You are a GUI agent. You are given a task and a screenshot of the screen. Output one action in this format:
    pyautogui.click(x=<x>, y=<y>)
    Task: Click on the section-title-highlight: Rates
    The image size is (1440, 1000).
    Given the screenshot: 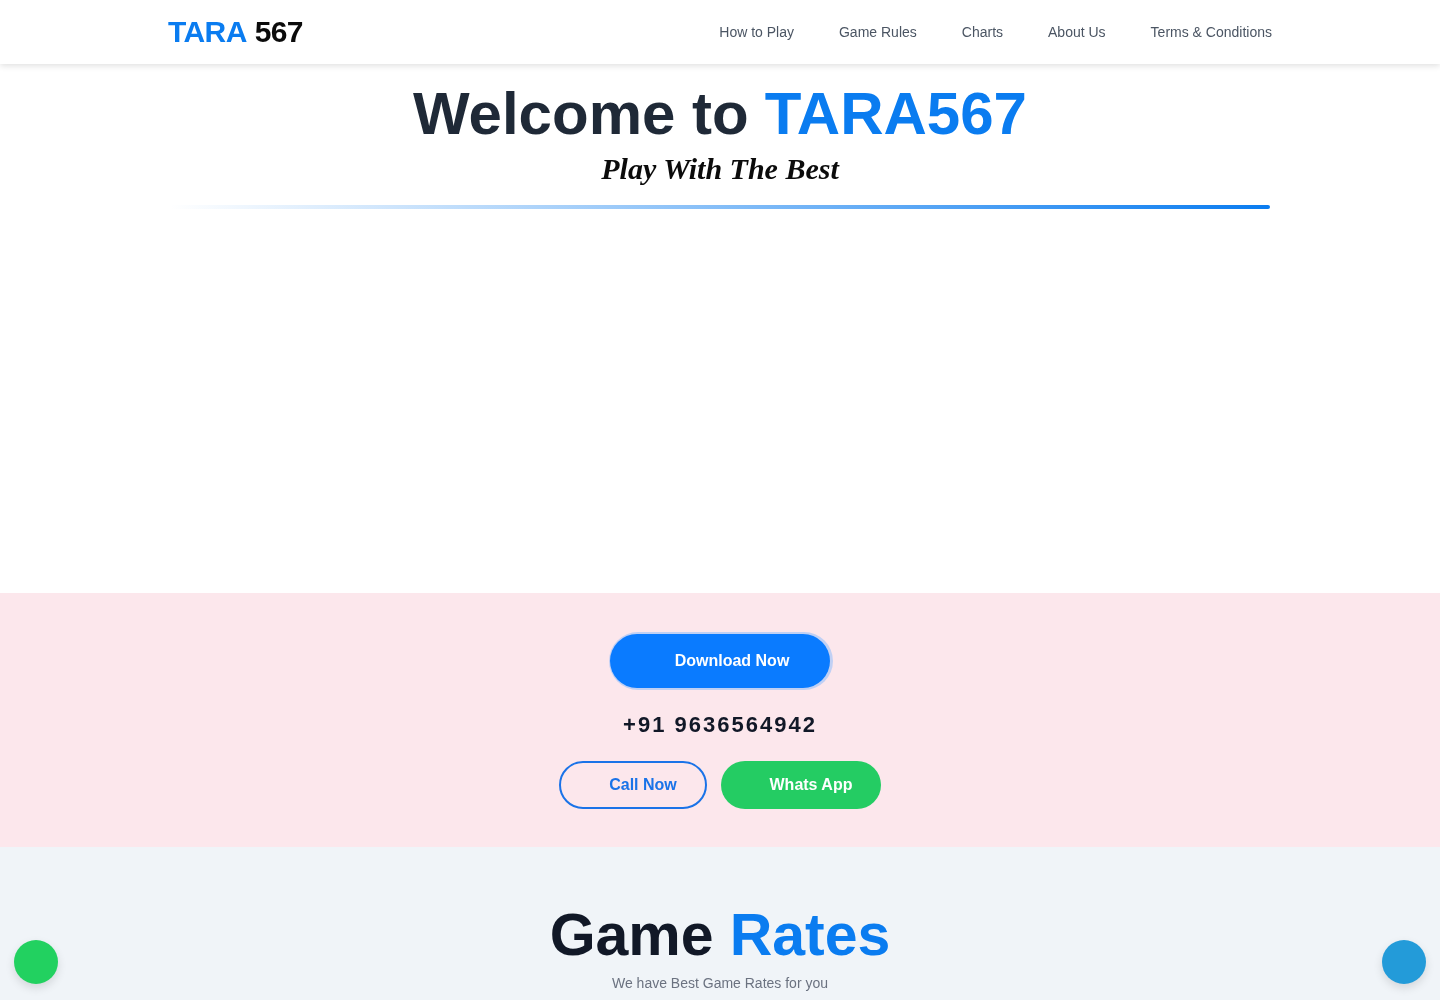 What is the action you would take?
    pyautogui.click(x=810, y=935)
    